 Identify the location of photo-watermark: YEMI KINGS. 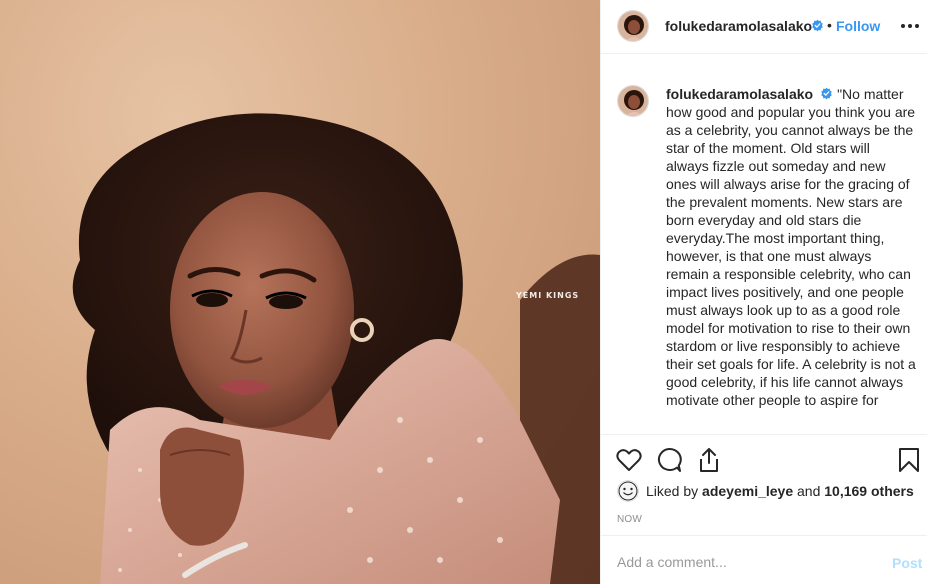
(548, 295).